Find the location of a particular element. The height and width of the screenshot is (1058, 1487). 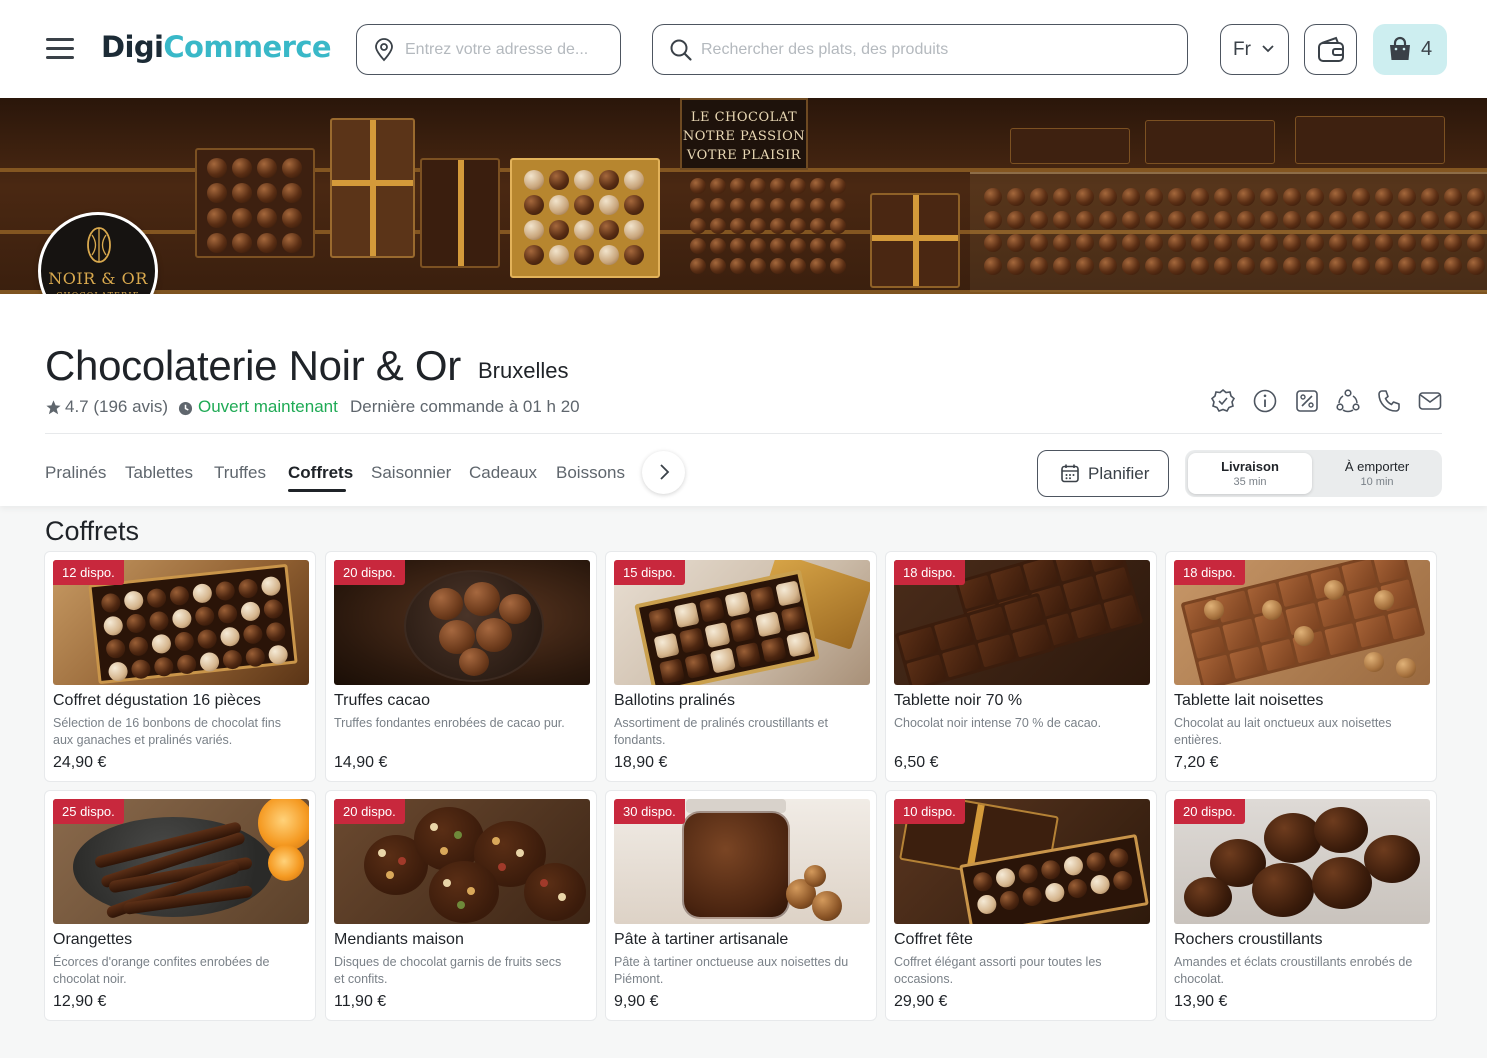

search-field is located at coordinates (920, 49).